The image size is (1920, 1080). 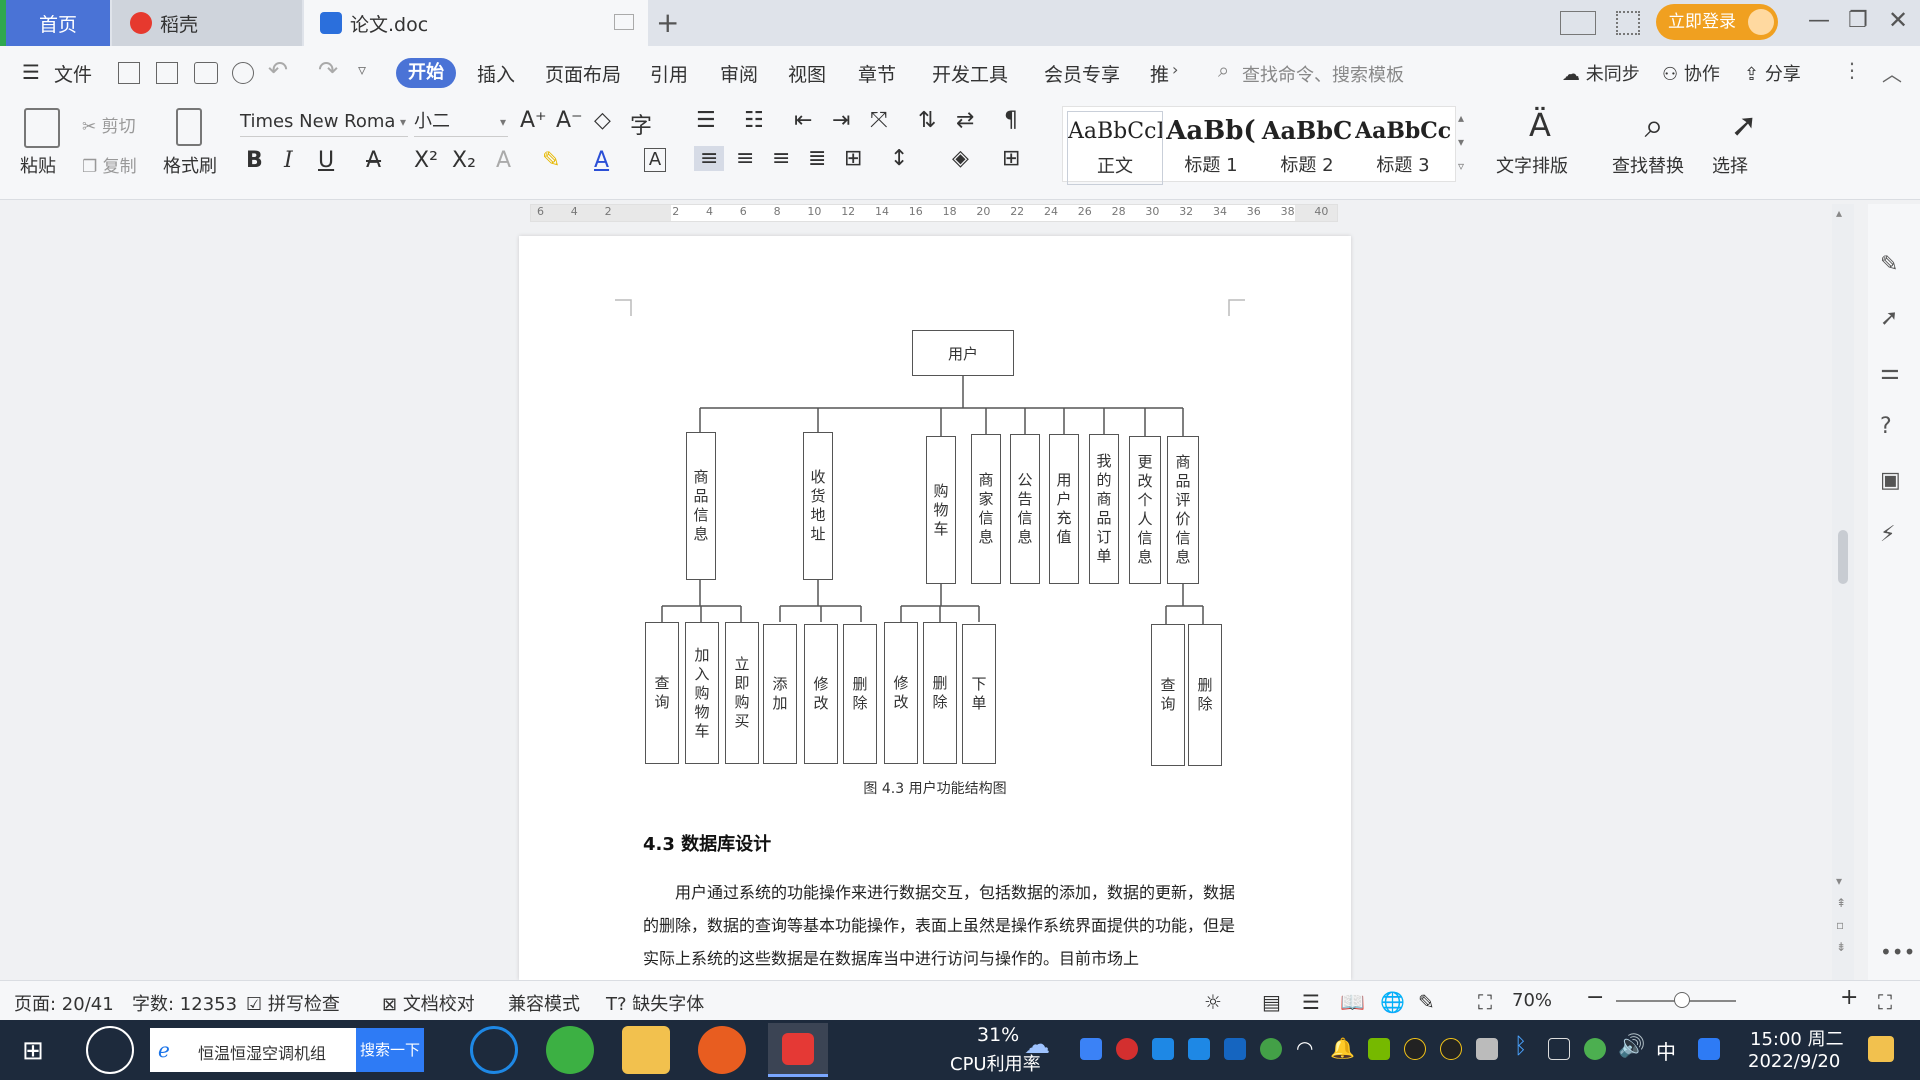 I want to click on taskbar-search-button: 搜索一下, so click(x=390, y=1050).